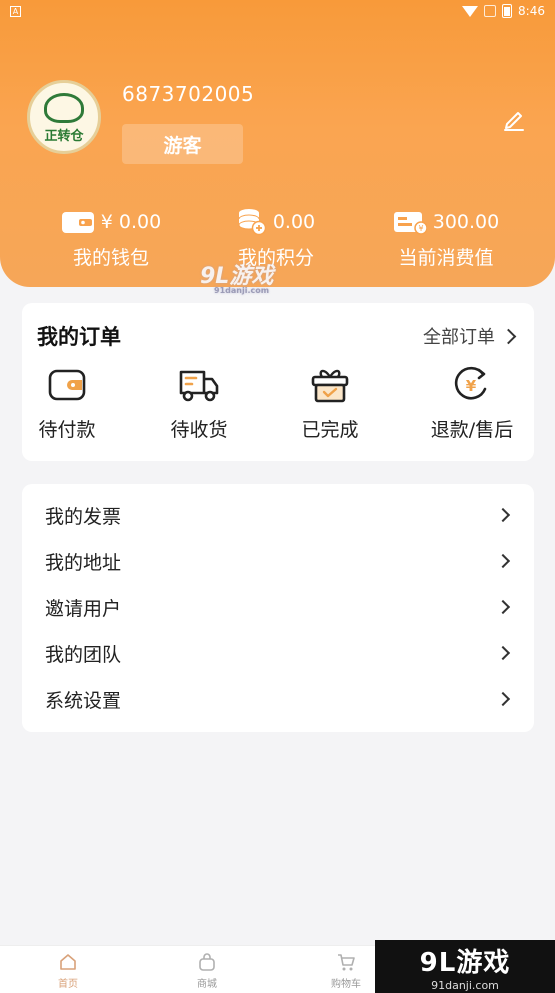 Image resolution: width=555 pixels, height=993 pixels. I want to click on order-completed-label: 已完成, so click(330, 430).